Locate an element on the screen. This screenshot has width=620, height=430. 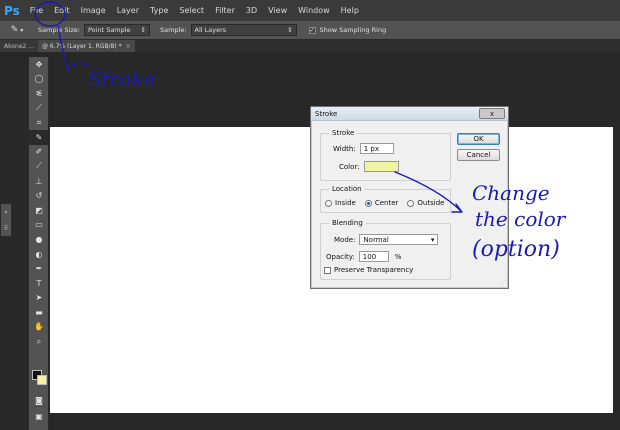
menu-window: Window is located at coordinates (314, 10).